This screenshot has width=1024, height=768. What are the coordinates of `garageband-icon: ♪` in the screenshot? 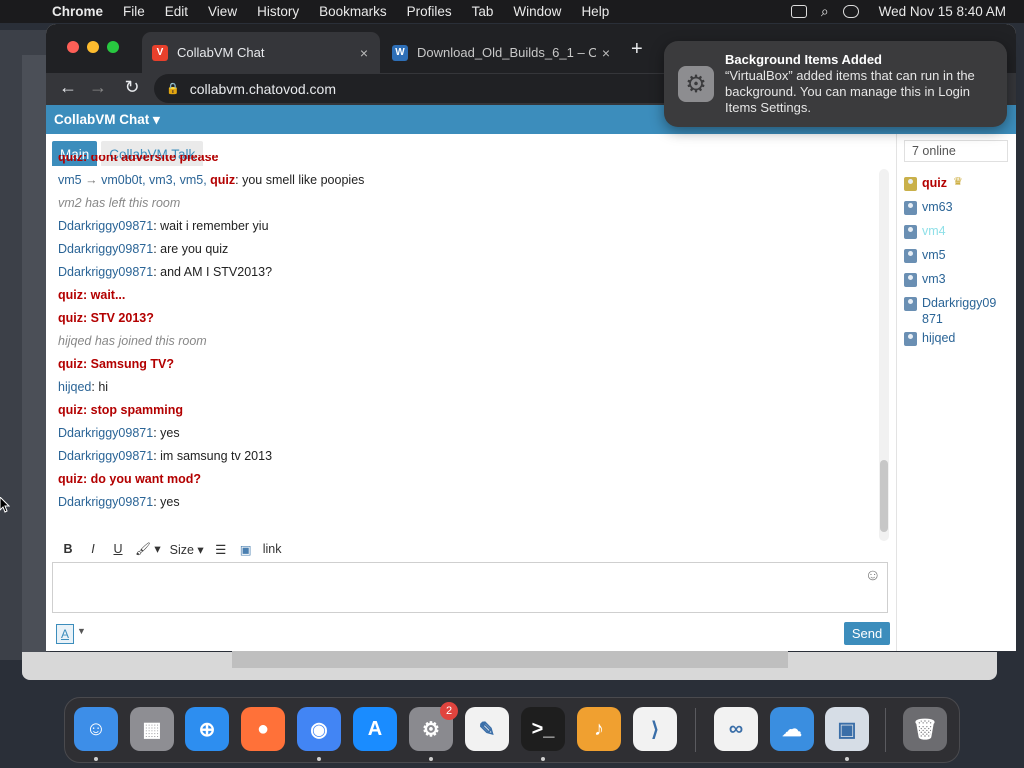 It's located at (599, 729).